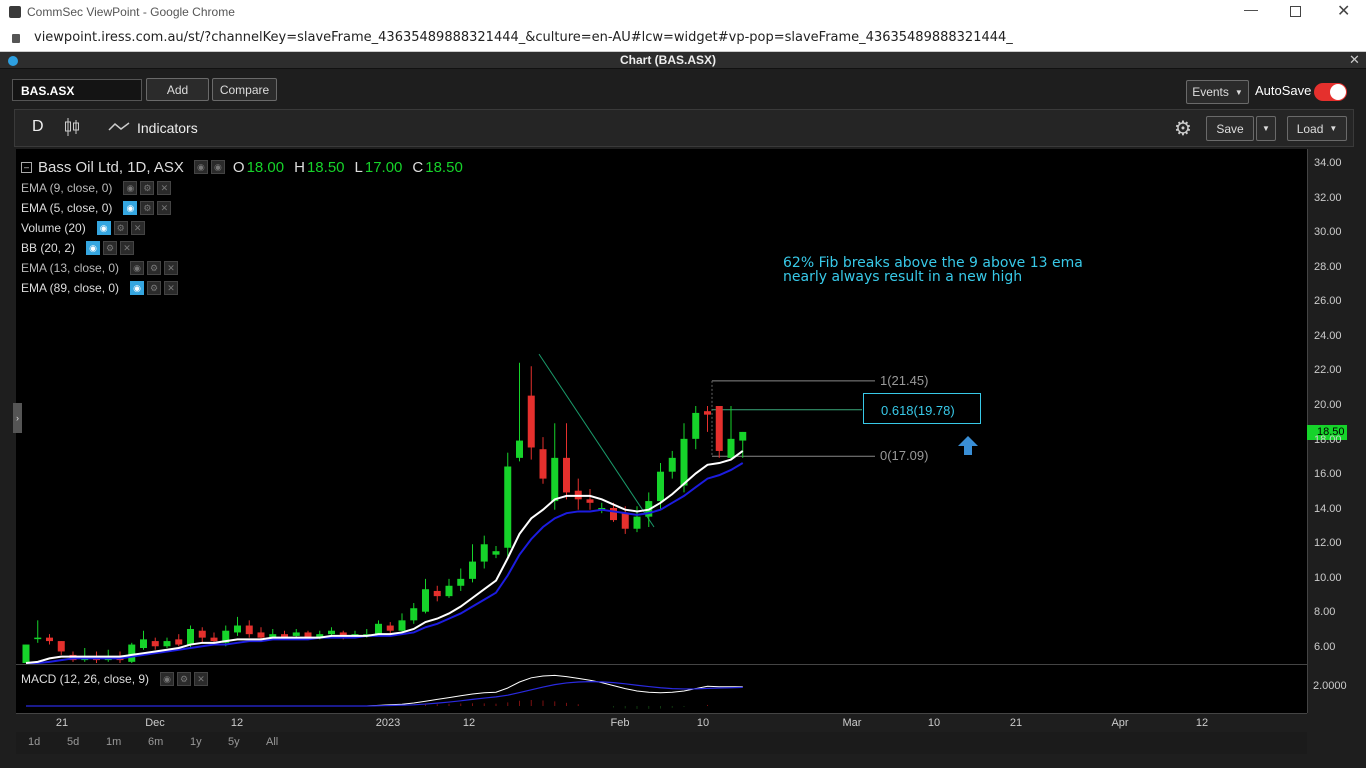  I want to click on study-row: EMA (9, close, 0) ◉ ⚙ ✕, so click(96, 188).